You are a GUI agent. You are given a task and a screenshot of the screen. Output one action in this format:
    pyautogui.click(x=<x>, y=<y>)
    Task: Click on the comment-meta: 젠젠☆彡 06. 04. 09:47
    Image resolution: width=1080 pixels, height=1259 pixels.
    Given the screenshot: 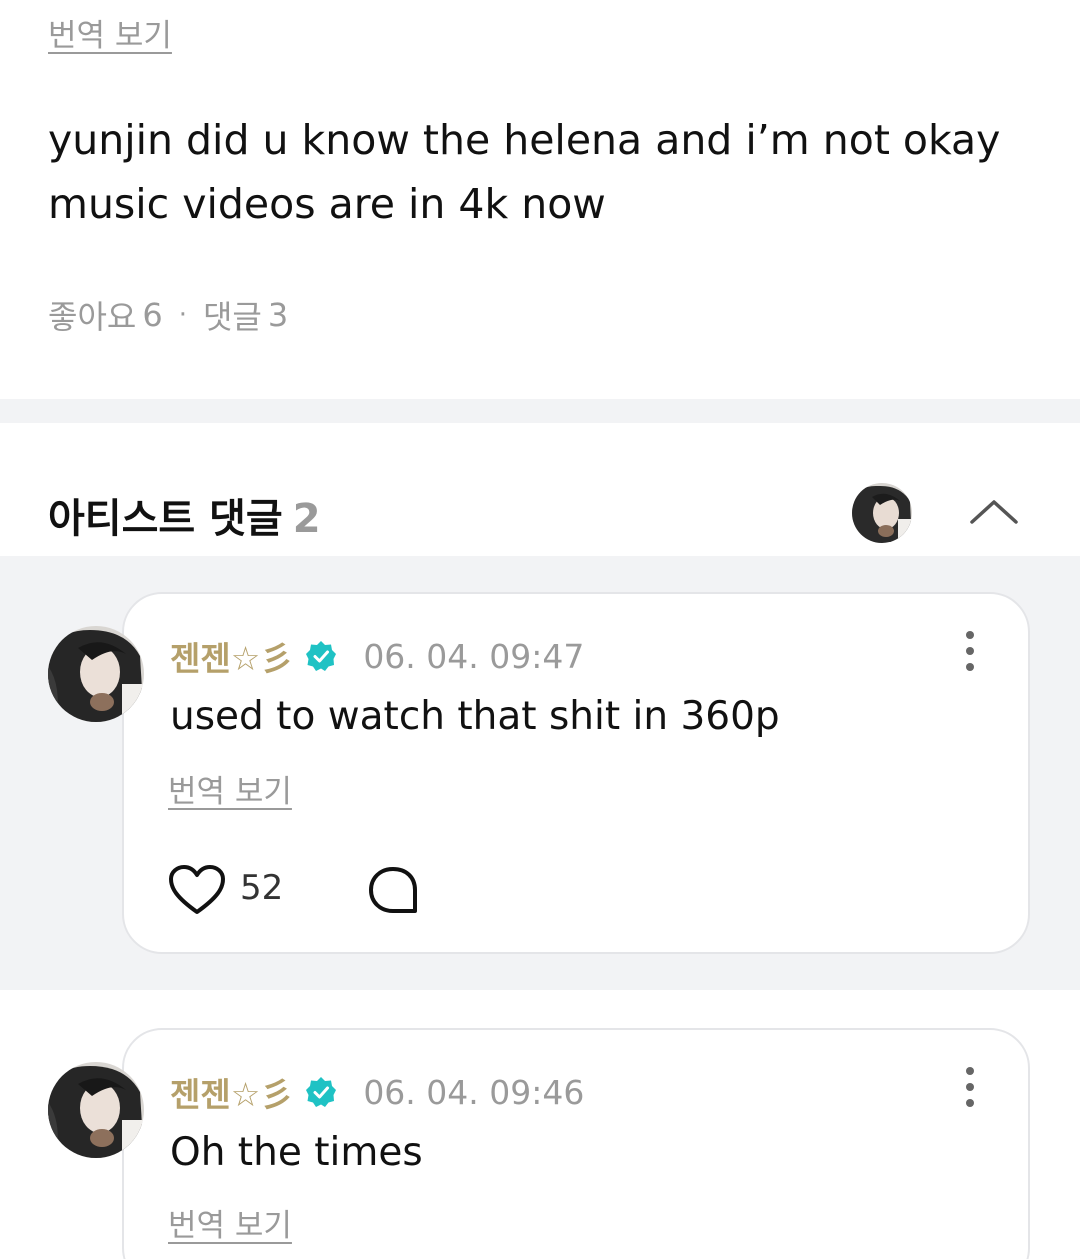 What is the action you would take?
    pyautogui.click(x=377, y=656)
    